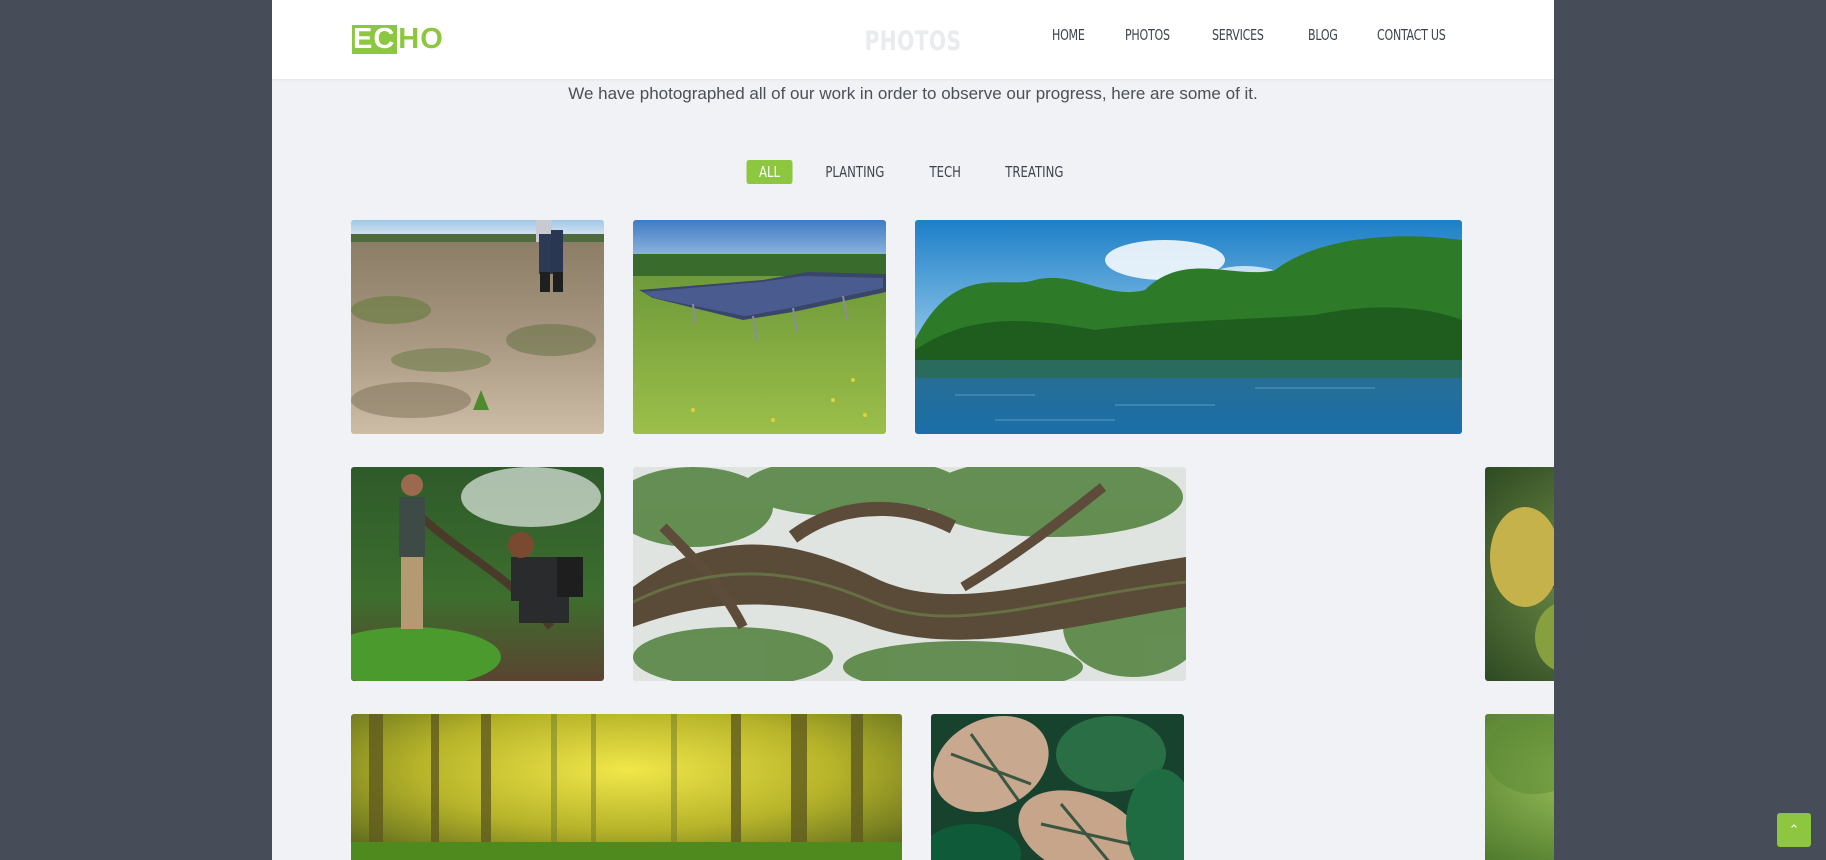  I want to click on photo-tree-branches, so click(909, 574).